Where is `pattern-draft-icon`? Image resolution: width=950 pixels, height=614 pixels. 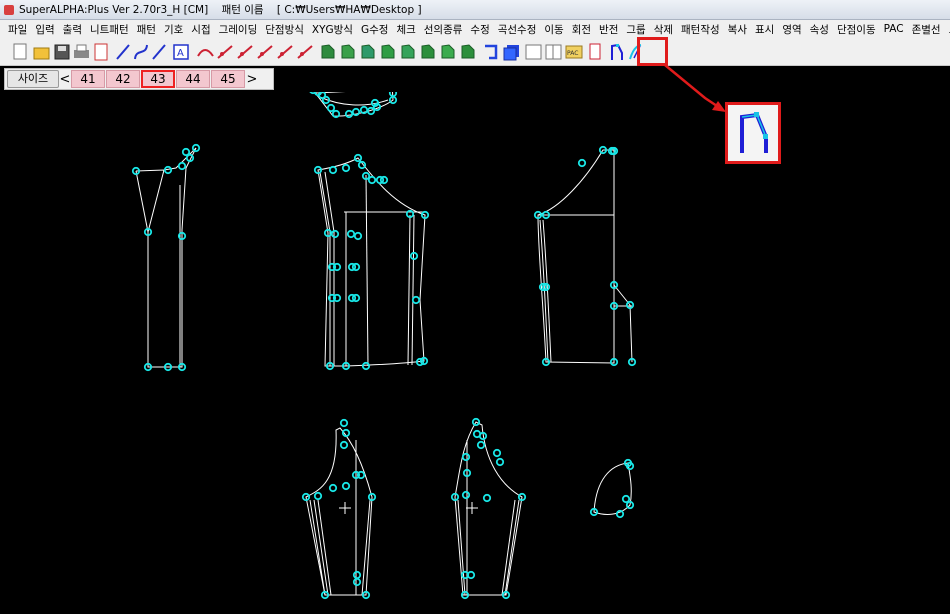
pattern-draft-icon is located at coordinates (617, 51).